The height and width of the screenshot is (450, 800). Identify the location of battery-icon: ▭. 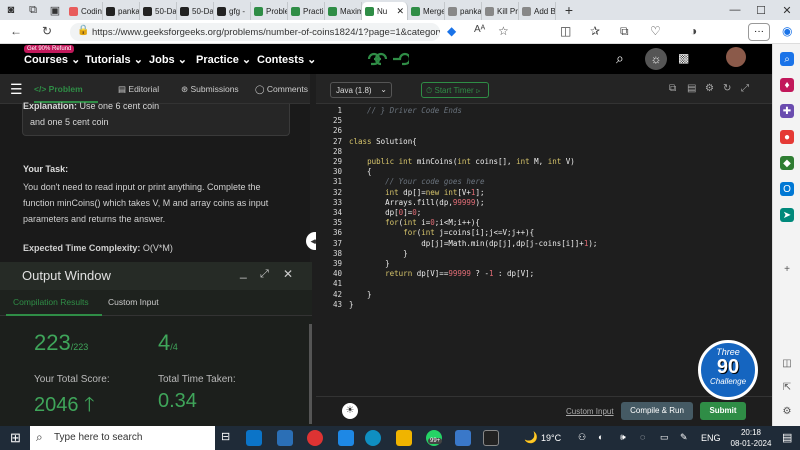
(664, 437).